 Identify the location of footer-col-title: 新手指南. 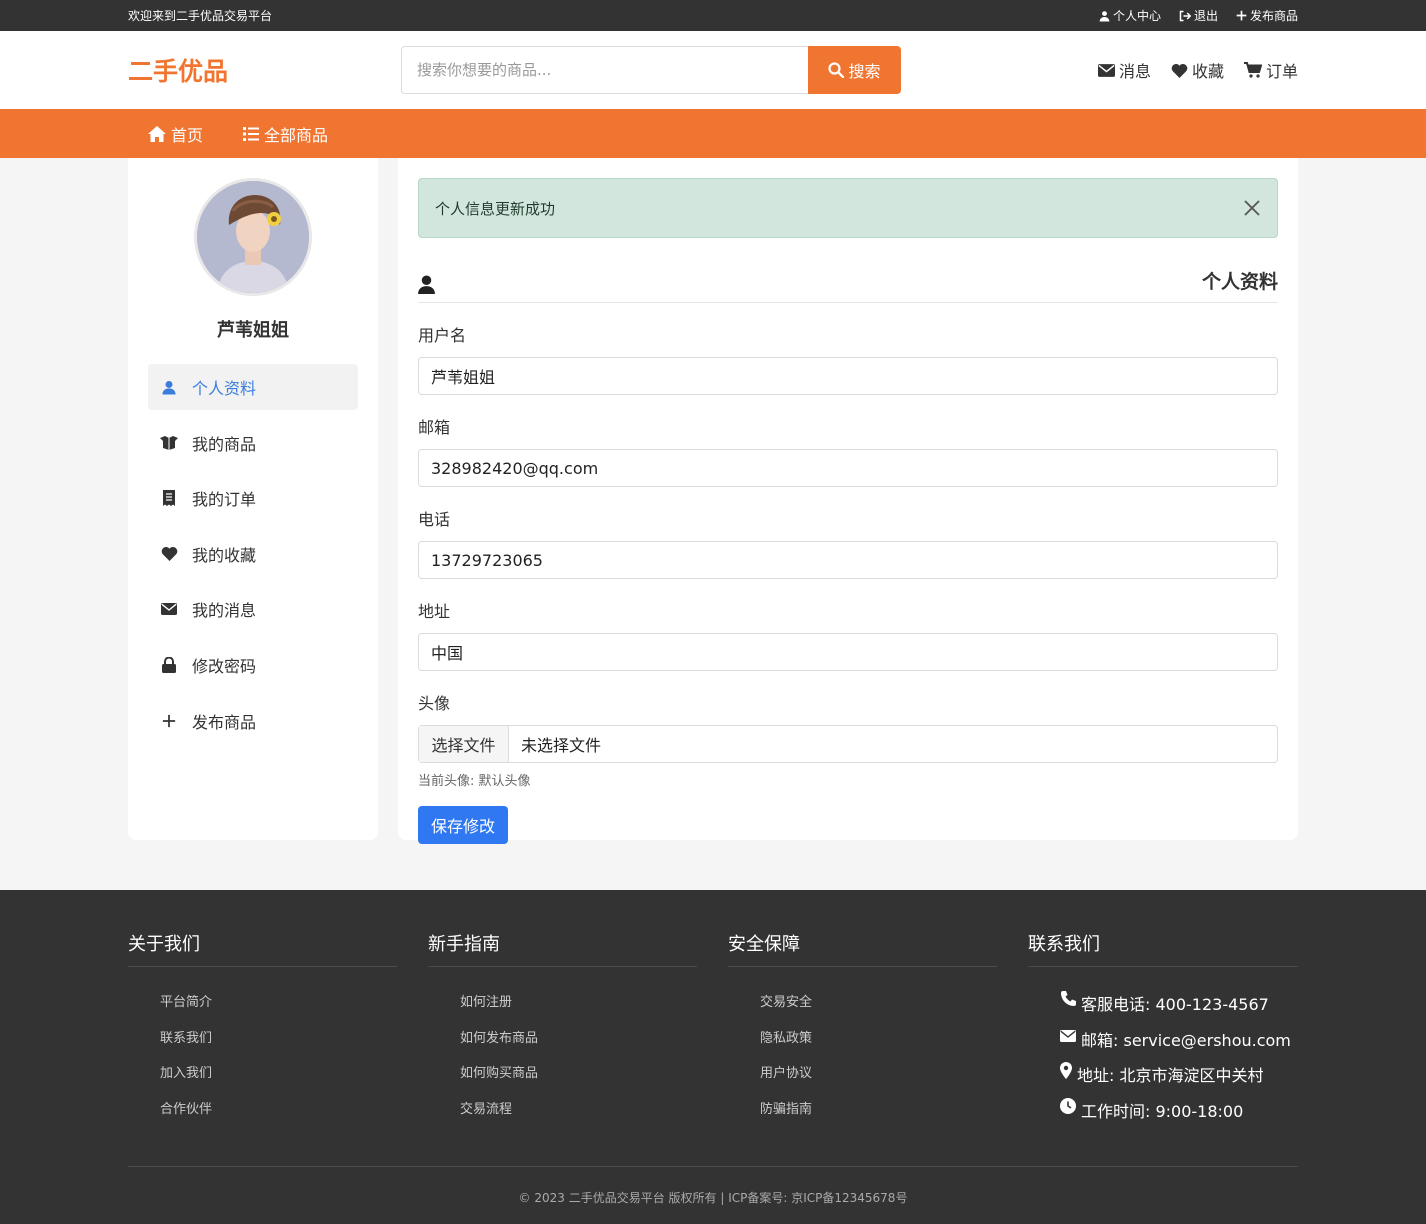
(562, 948).